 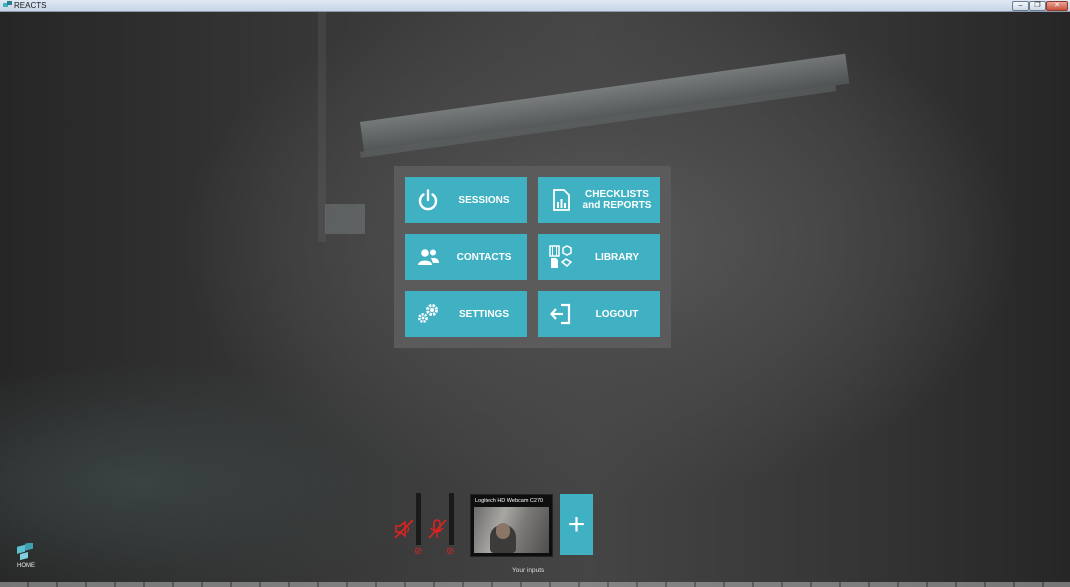 I want to click on plus-icon: +, so click(x=576, y=524).